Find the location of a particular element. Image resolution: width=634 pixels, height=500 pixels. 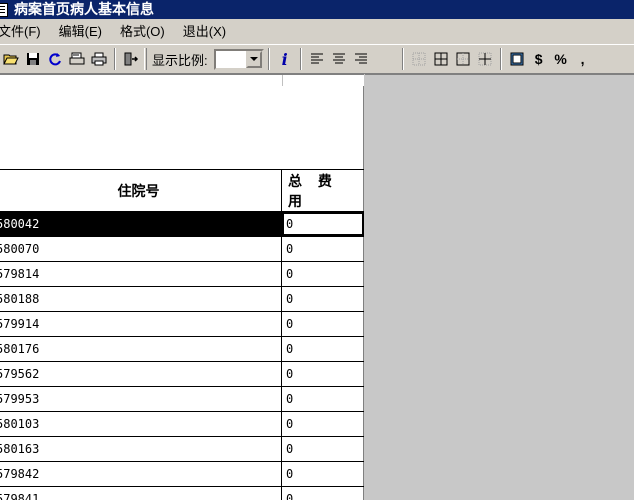

table-row: 580188 0 is located at coordinates (182, 299).